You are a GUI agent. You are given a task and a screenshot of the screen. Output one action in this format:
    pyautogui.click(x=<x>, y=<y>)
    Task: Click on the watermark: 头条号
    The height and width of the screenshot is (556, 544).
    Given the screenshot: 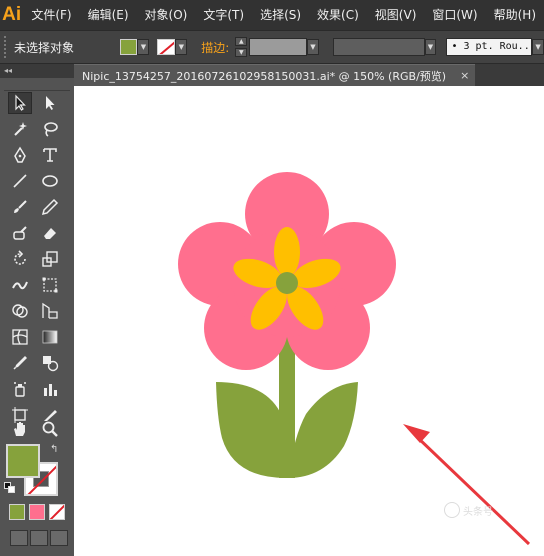 What is the action you would take?
    pyautogui.click(x=484, y=510)
    